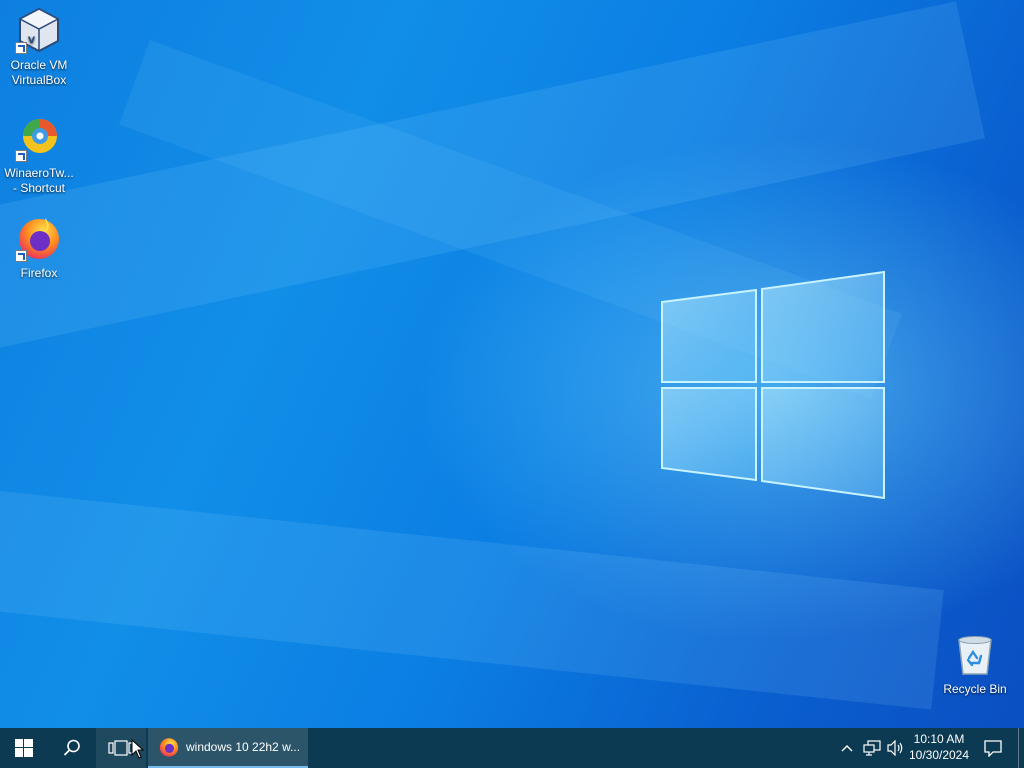 The width and height of the screenshot is (1024, 768). I want to click on network-icon, so click(872, 748).